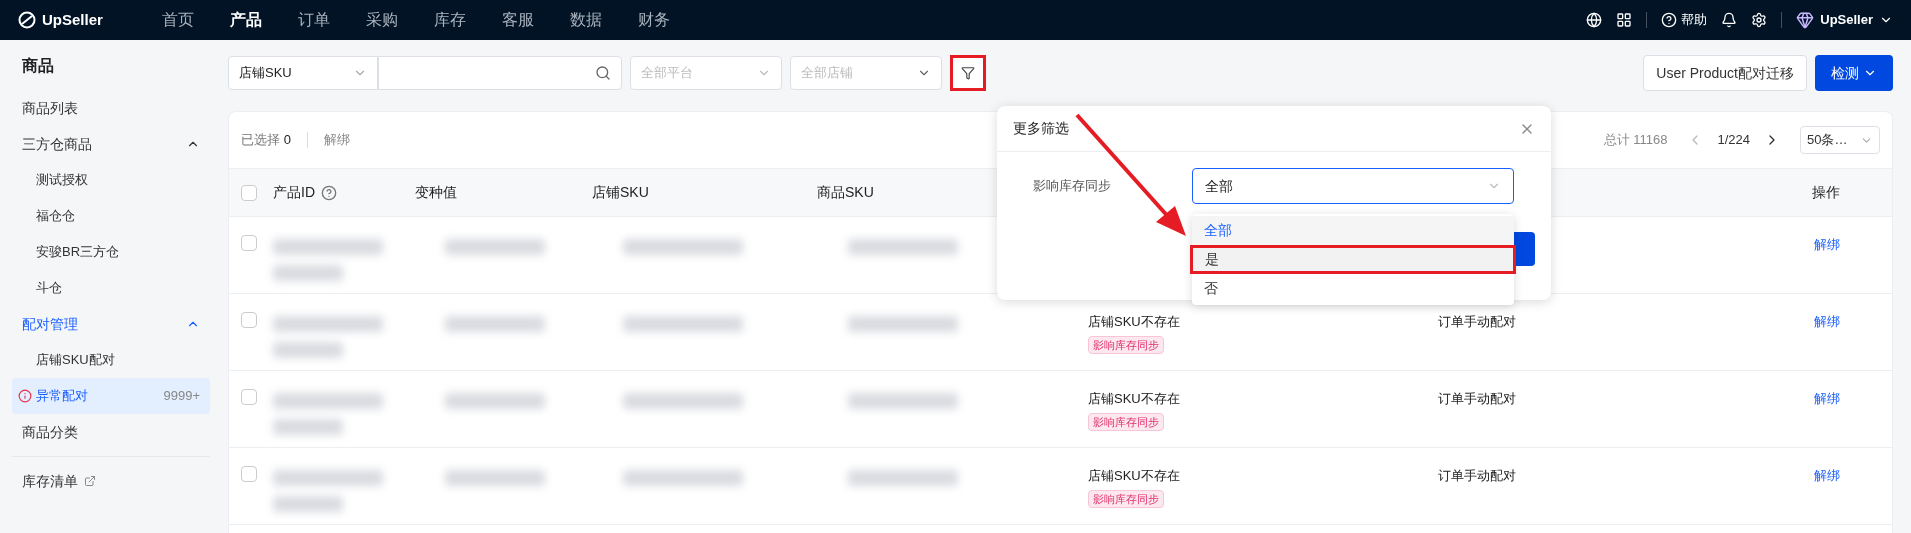  What do you see at coordinates (1353, 230) in the screenshot?
I see `dropdown-option: 全部` at bounding box center [1353, 230].